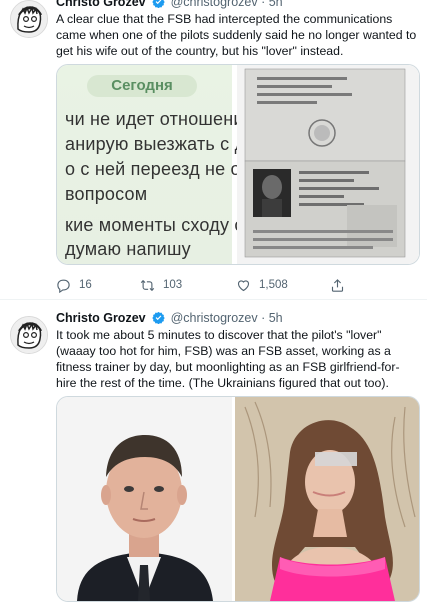  I want to click on like-button: 1,508, so click(262, 285).